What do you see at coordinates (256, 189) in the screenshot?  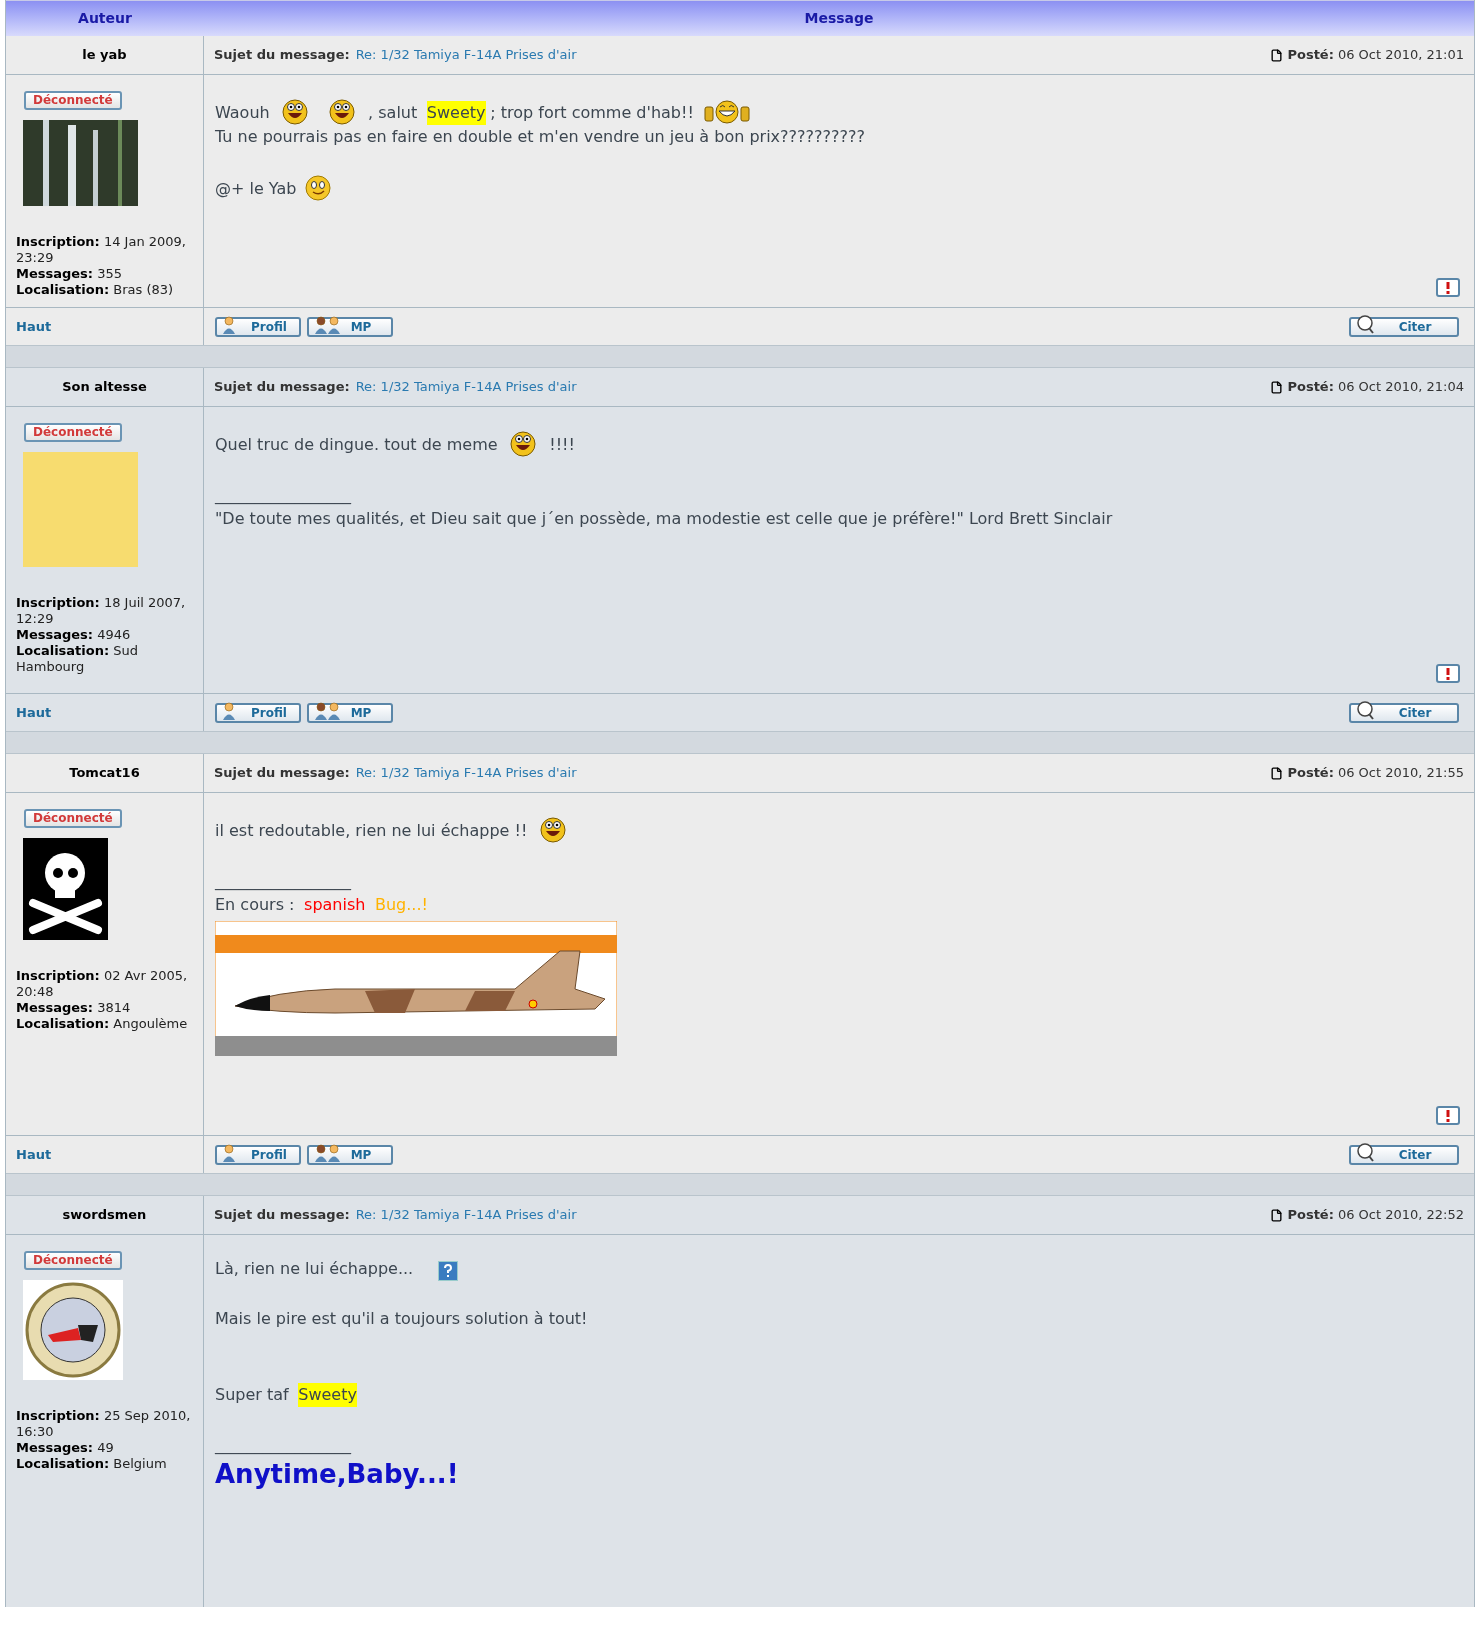 I see `message-text: @+ le Yab` at bounding box center [256, 189].